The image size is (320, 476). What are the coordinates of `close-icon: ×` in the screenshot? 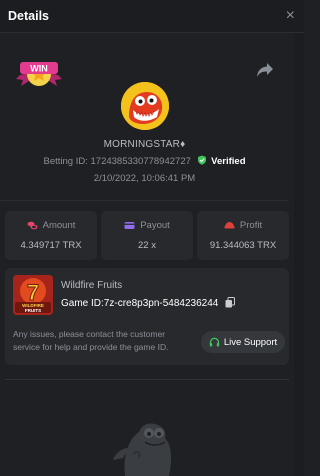 It's located at (290, 16).